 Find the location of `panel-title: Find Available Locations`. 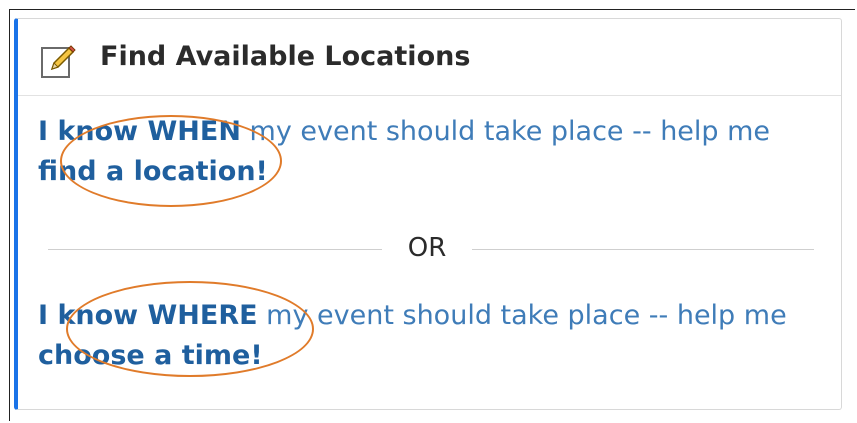

panel-title: Find Available Locations is located at coordinates (285, 56).